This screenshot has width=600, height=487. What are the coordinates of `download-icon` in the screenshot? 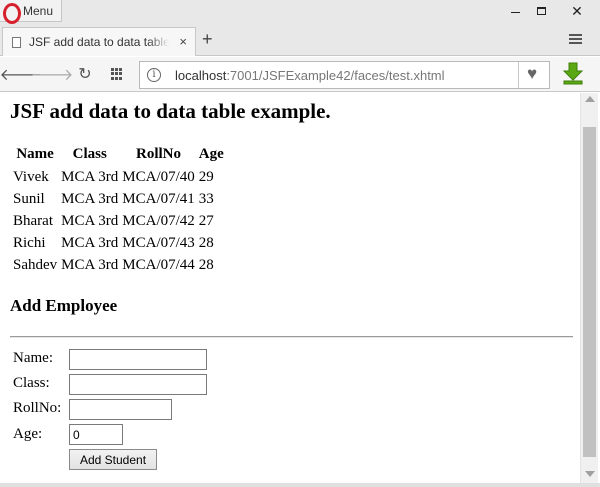 It's located at (573, 73).